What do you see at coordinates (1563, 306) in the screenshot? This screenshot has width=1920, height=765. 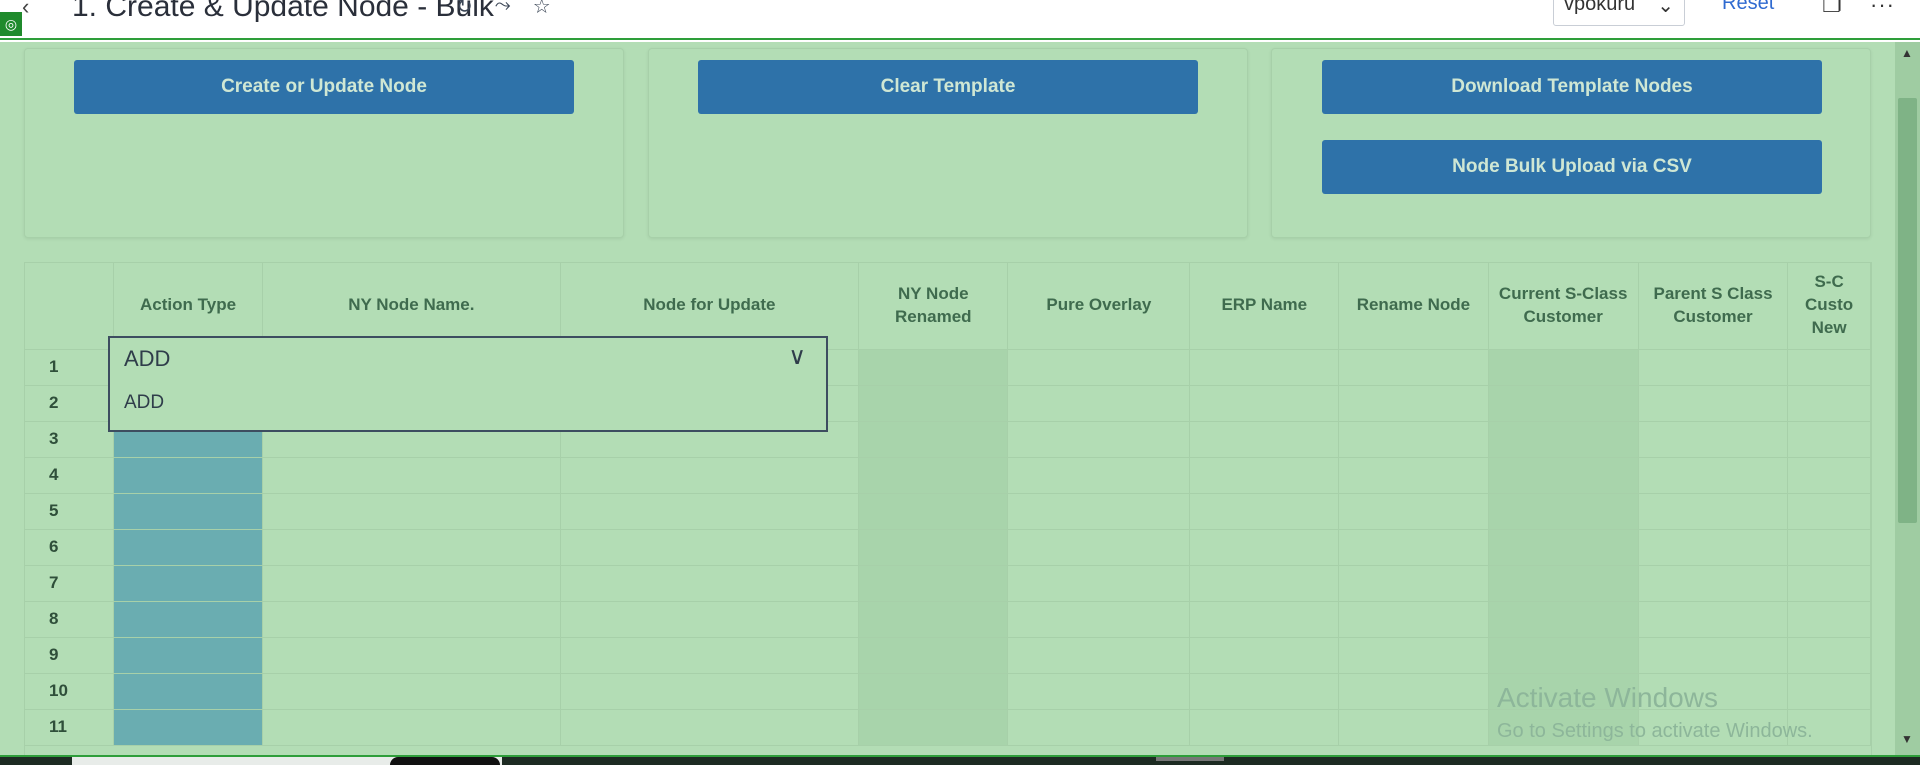 I see `column-header: Current S-Class Customer` at bounding box center [1563, 306].